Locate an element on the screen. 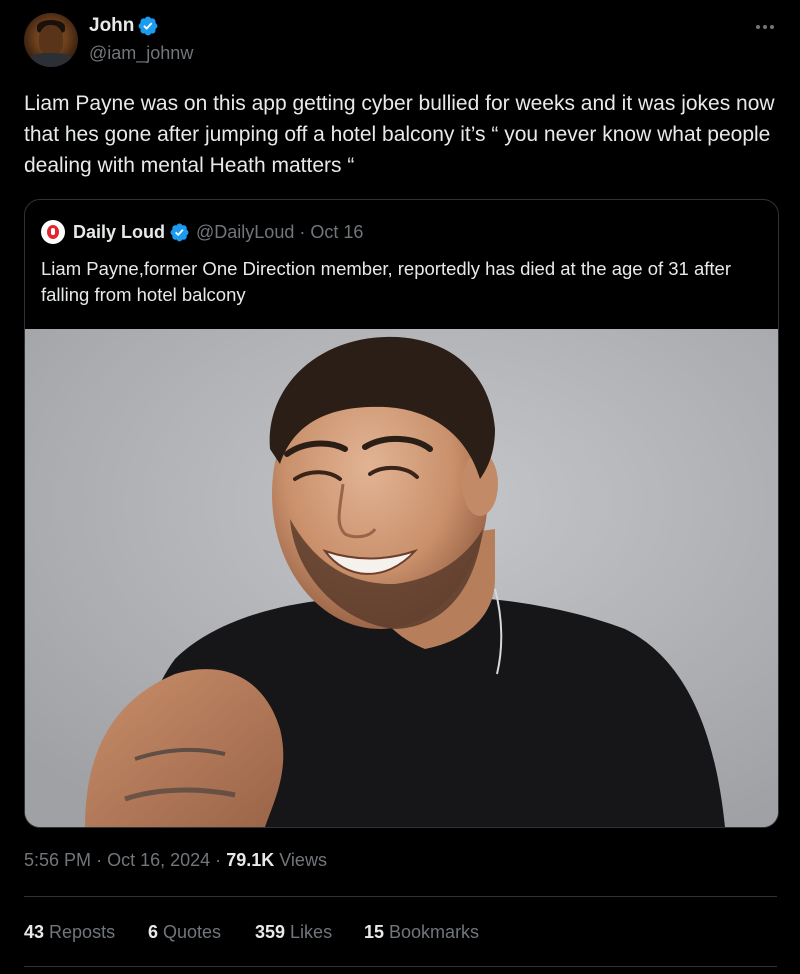  bookmarks-count: 15 is located at coordinates (374, 932).